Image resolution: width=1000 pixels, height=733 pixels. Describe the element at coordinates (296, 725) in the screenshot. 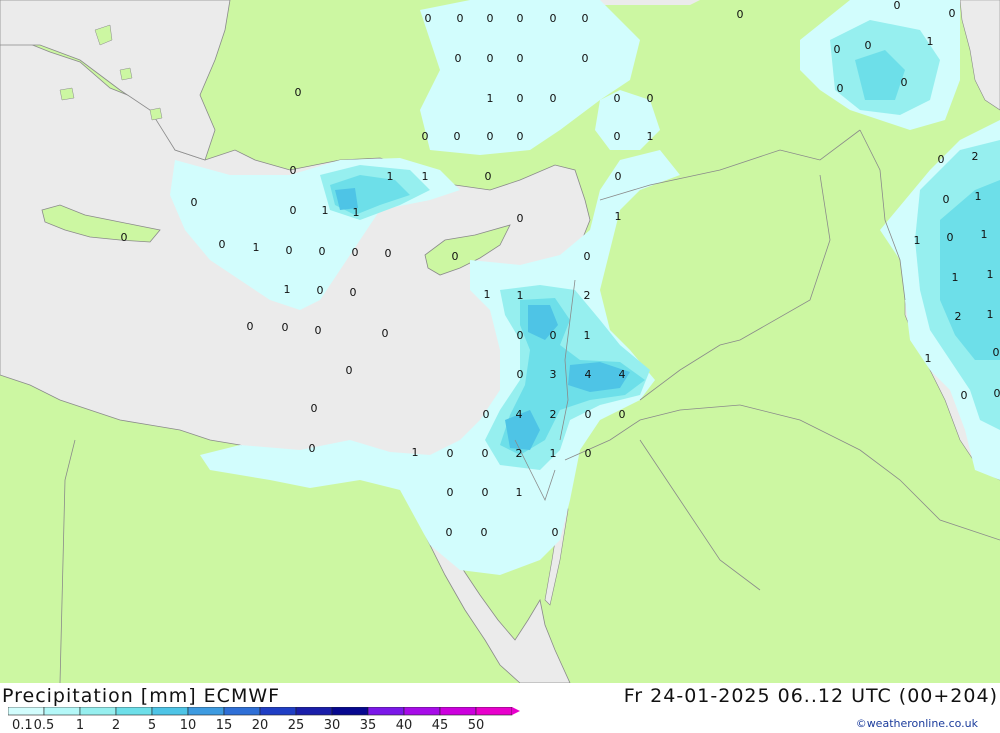

I see `legend-label: 25` at that location.